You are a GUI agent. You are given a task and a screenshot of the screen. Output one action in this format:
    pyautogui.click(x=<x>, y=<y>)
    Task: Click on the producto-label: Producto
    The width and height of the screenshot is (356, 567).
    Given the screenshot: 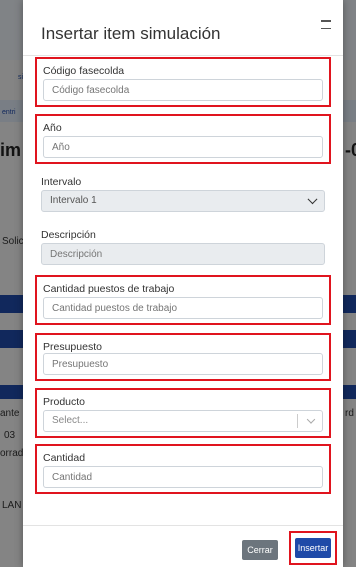 What is the action you would take?
    pyautogui.click(x=64, y=402)
    